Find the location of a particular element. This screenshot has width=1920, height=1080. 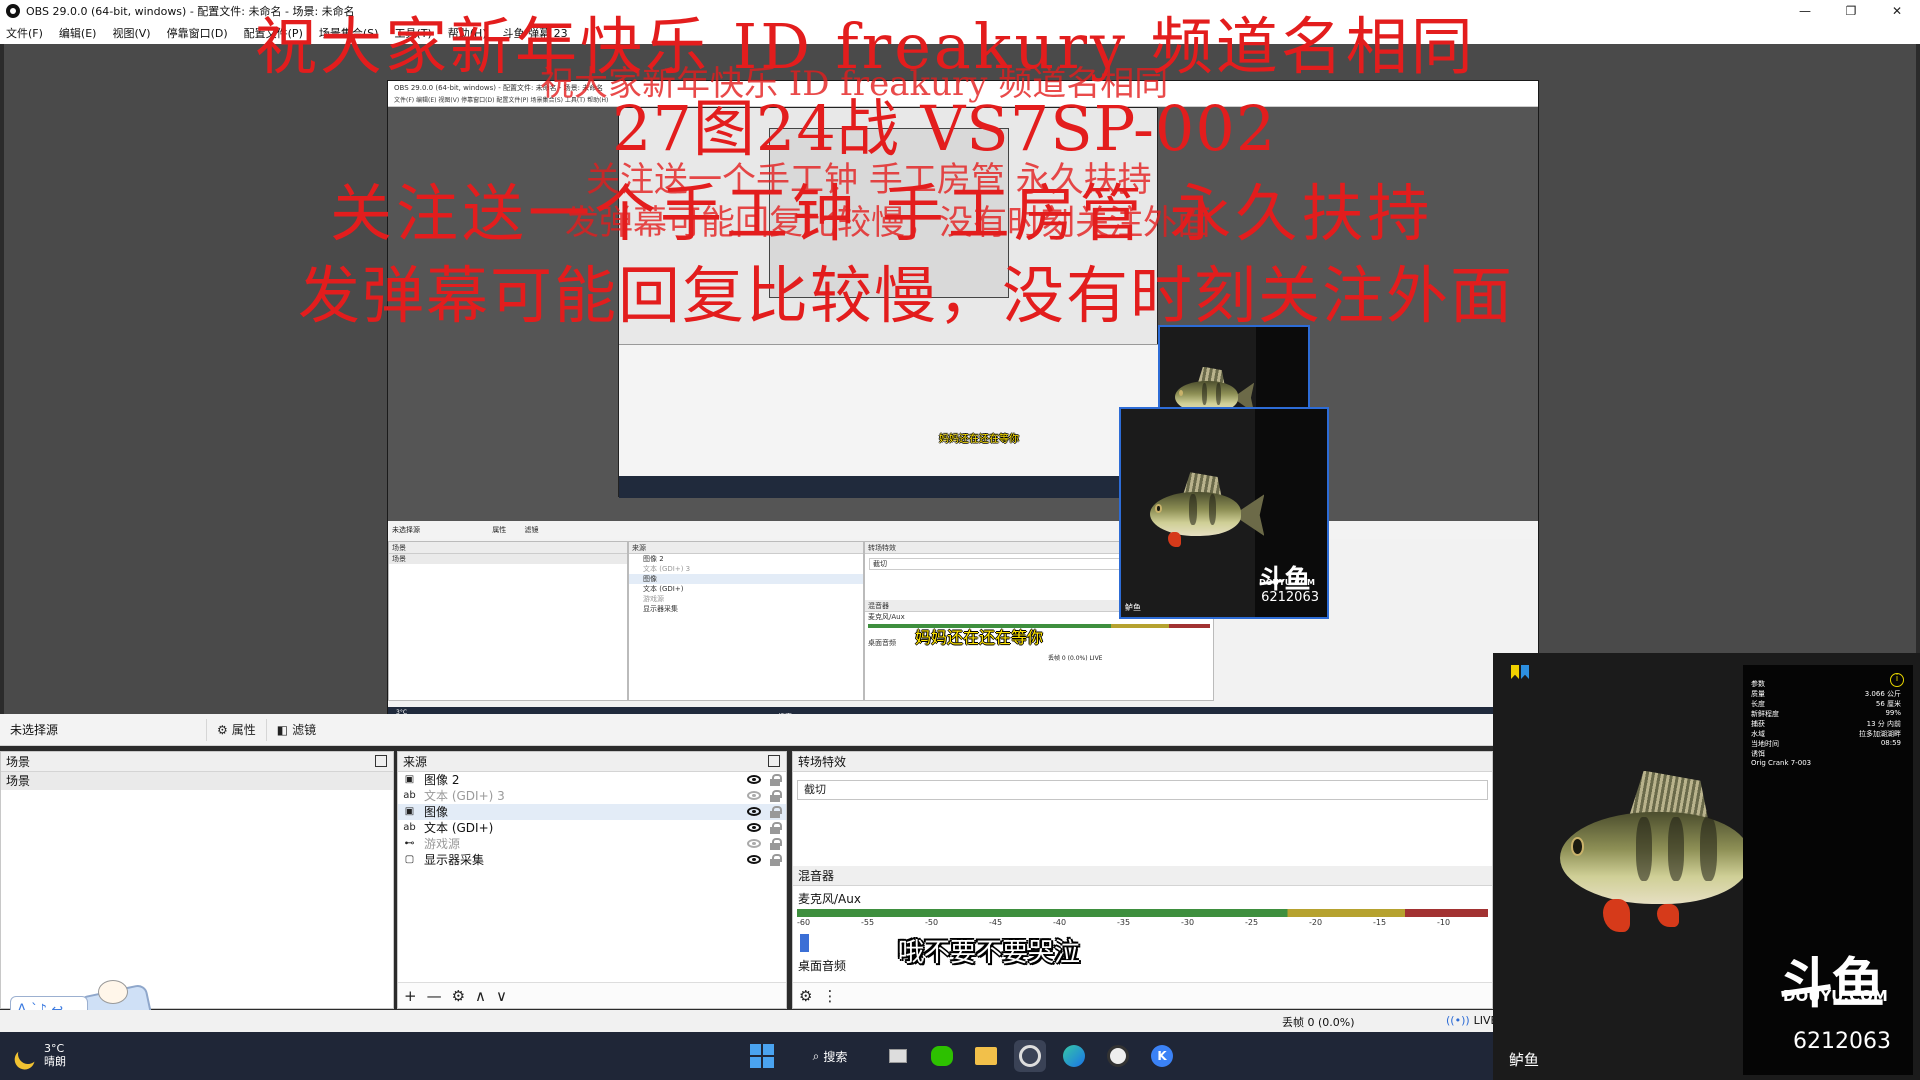

overlay-text-line-4: 发弹幕可能回复比较慢，没有时刻关注外面 is located at coordinates (906, 295).